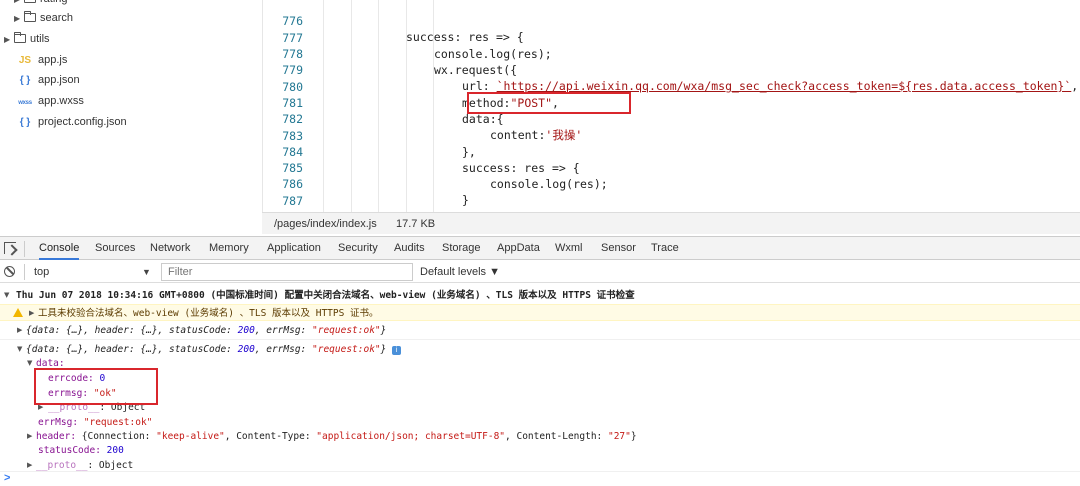 This screenshot has width=1080, height=486. I want to click on tree-proto: ▶ __proto__: Object, so click(540, 407).